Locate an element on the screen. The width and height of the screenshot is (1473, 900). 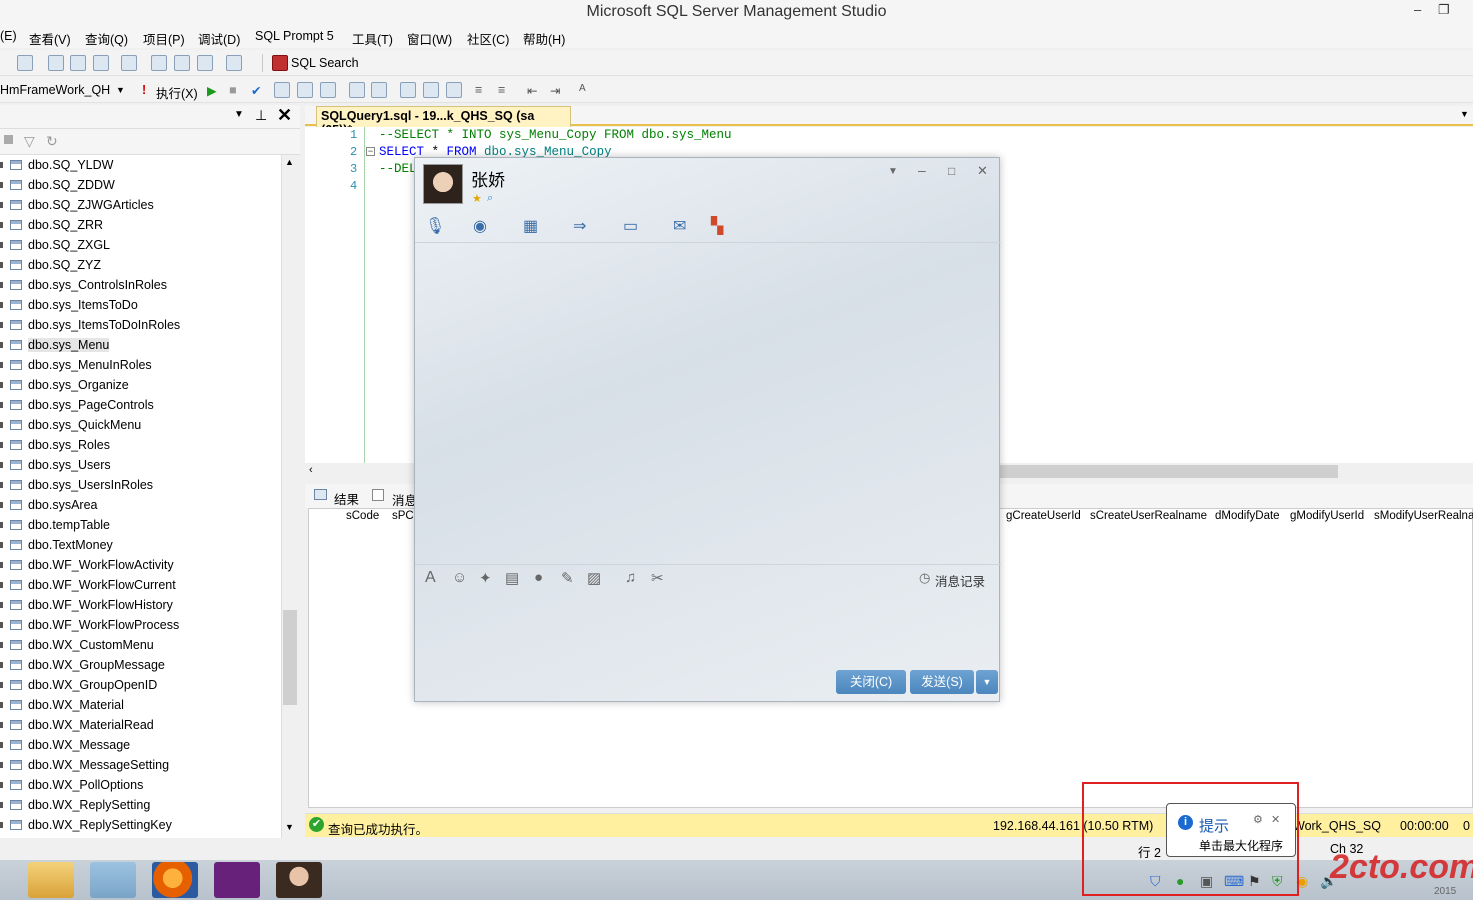
column-header: sModifyUserRealnam is located at coordinates (1423, 516).